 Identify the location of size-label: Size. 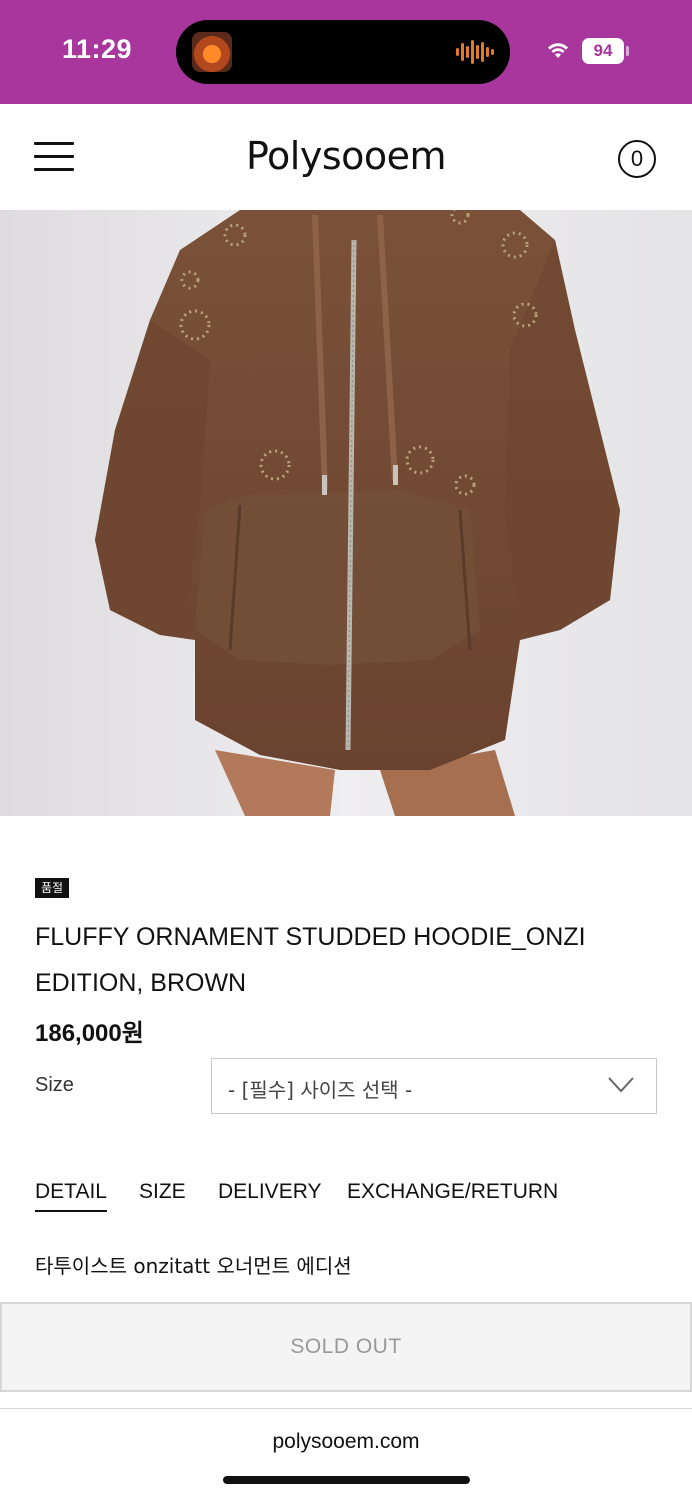
(54, 1085).